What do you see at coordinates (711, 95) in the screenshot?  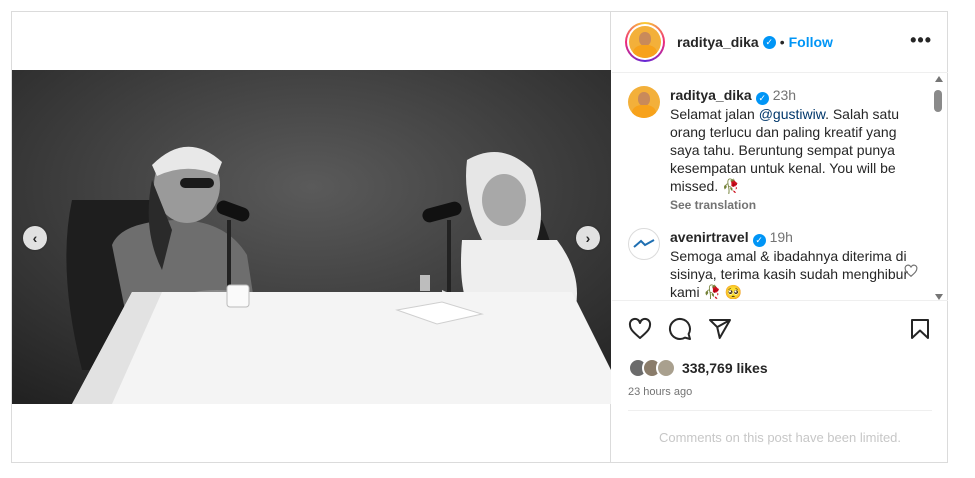 I see `comment-username: raditya_dika` at bounding box center [711, 95].